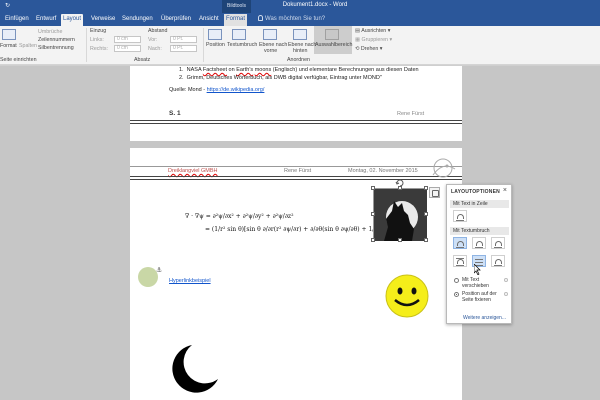 This screenshot has height=400, width=600. Describe the element at coordinates (460, 261) in the screenshot. I see `wrap-top-bottom-icon` at that location.